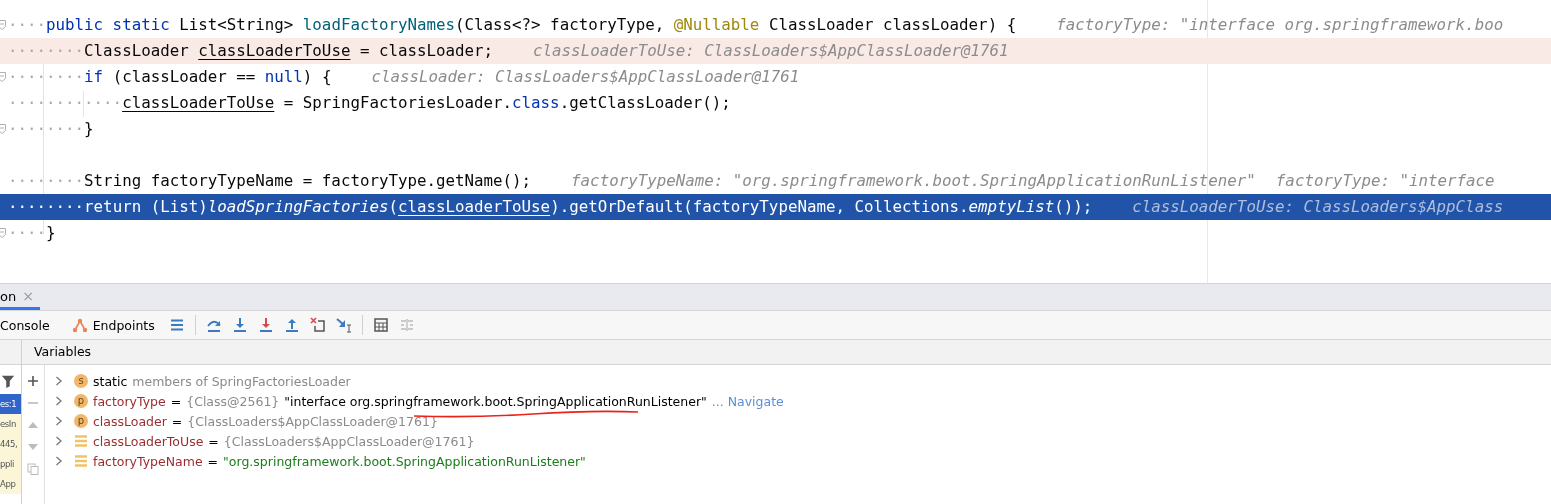 The width and height of the screenshot is (1551, 504). I want to click on code-text: (classLoader ==, so click(184, 76).